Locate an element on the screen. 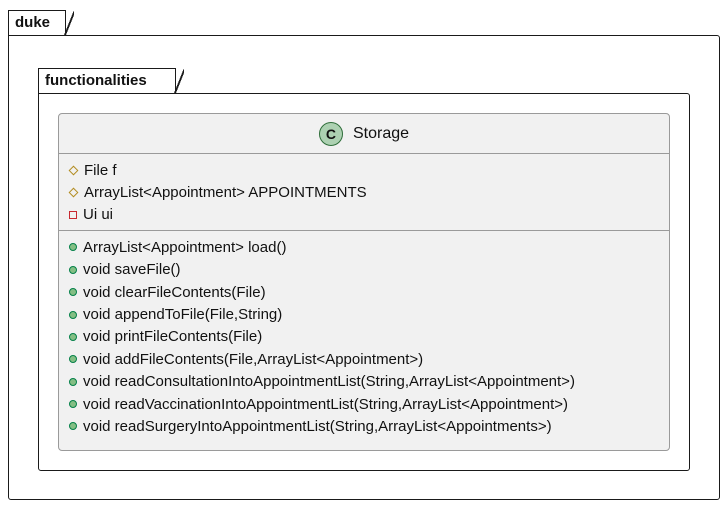  method-text: void saveFile() is located at coordinates (132, 270).